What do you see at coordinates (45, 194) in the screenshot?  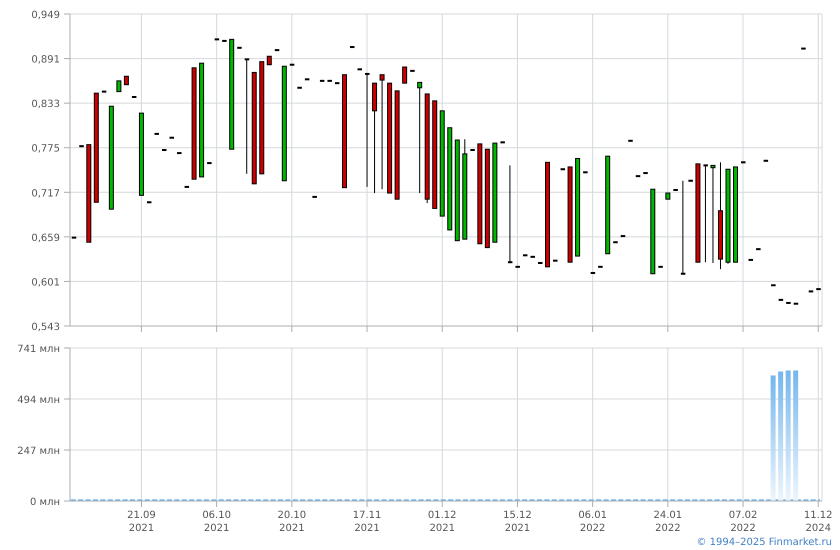 I see `price-axis-label: 0,717` at bounding box center [45, 194].